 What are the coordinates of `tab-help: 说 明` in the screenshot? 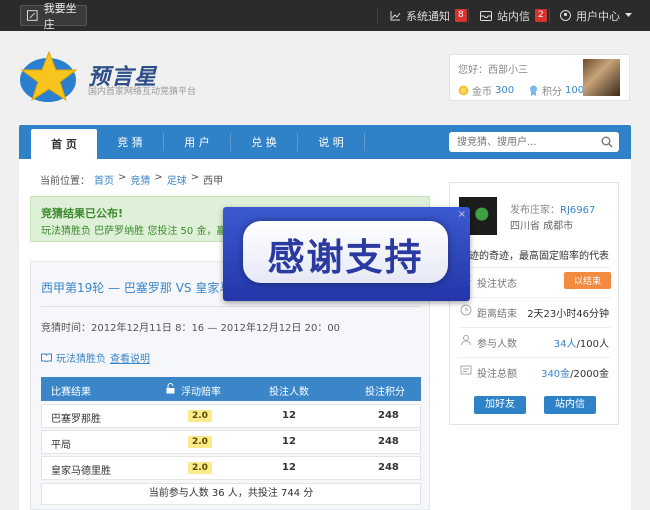 It's located at (331, 142).